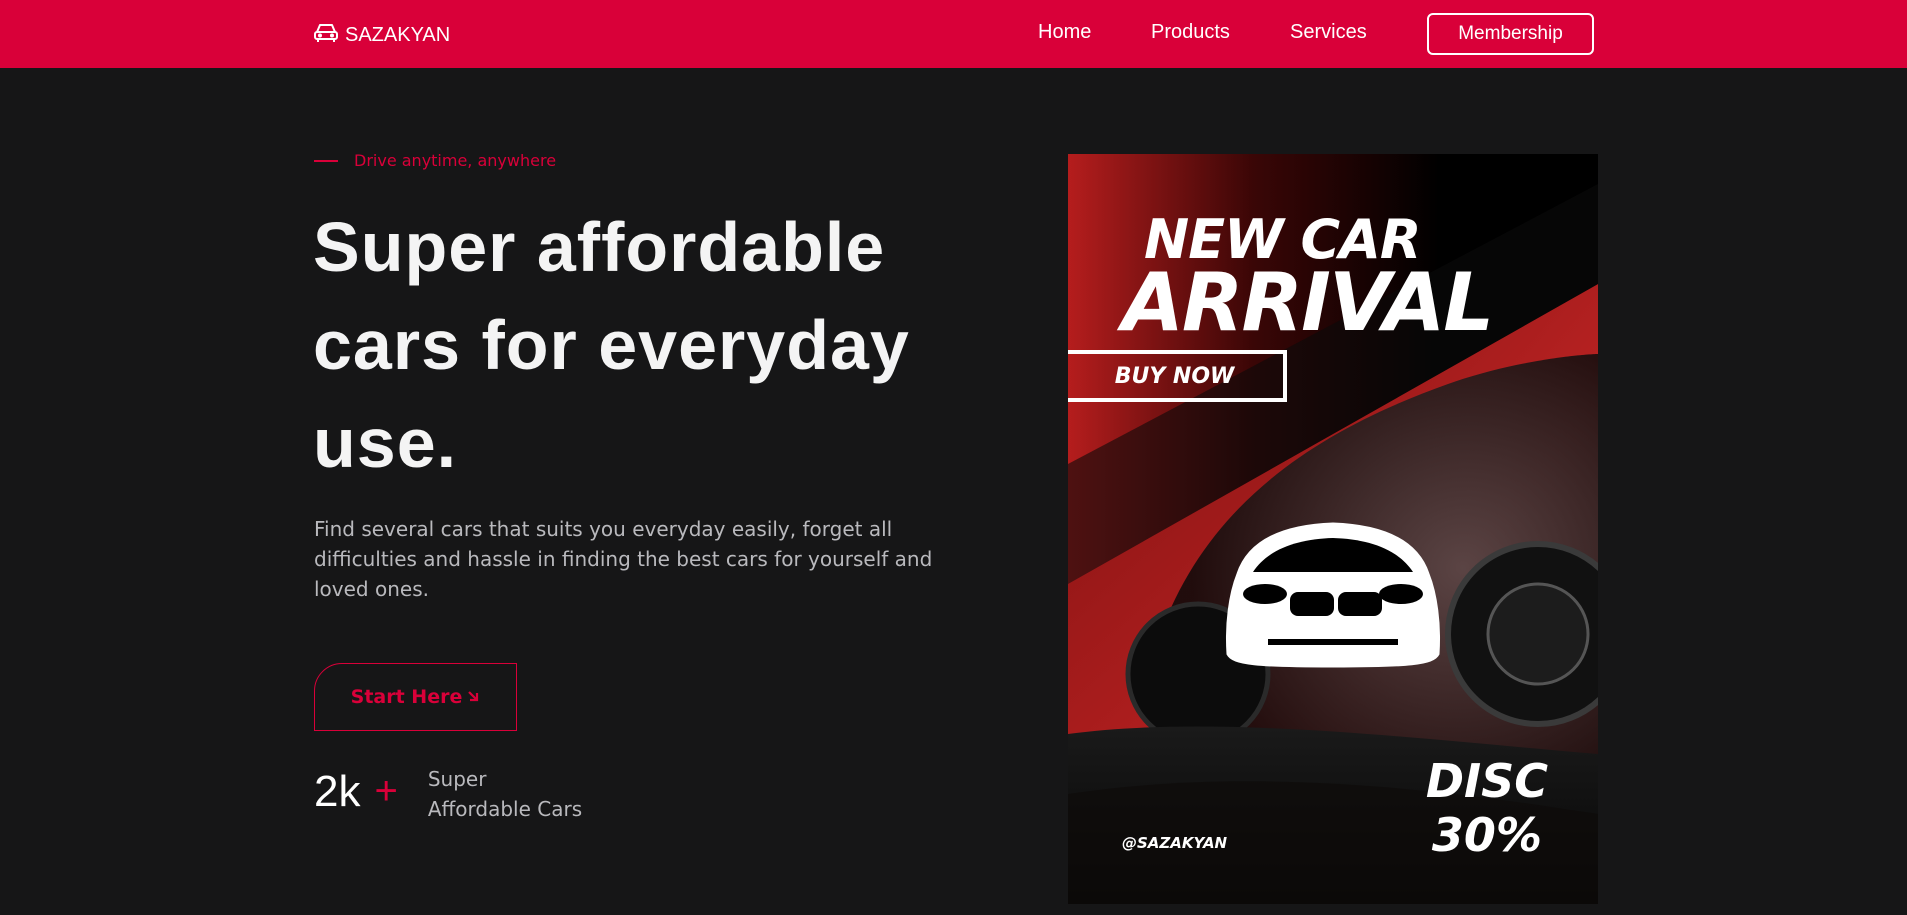 The width and height of the screenshot is (1907, 915). What do you see at coordinates (455, 160) in the screenshot?
I see `tagline-text: Drive anytime, anywhere` at bounding box center [455, 160].